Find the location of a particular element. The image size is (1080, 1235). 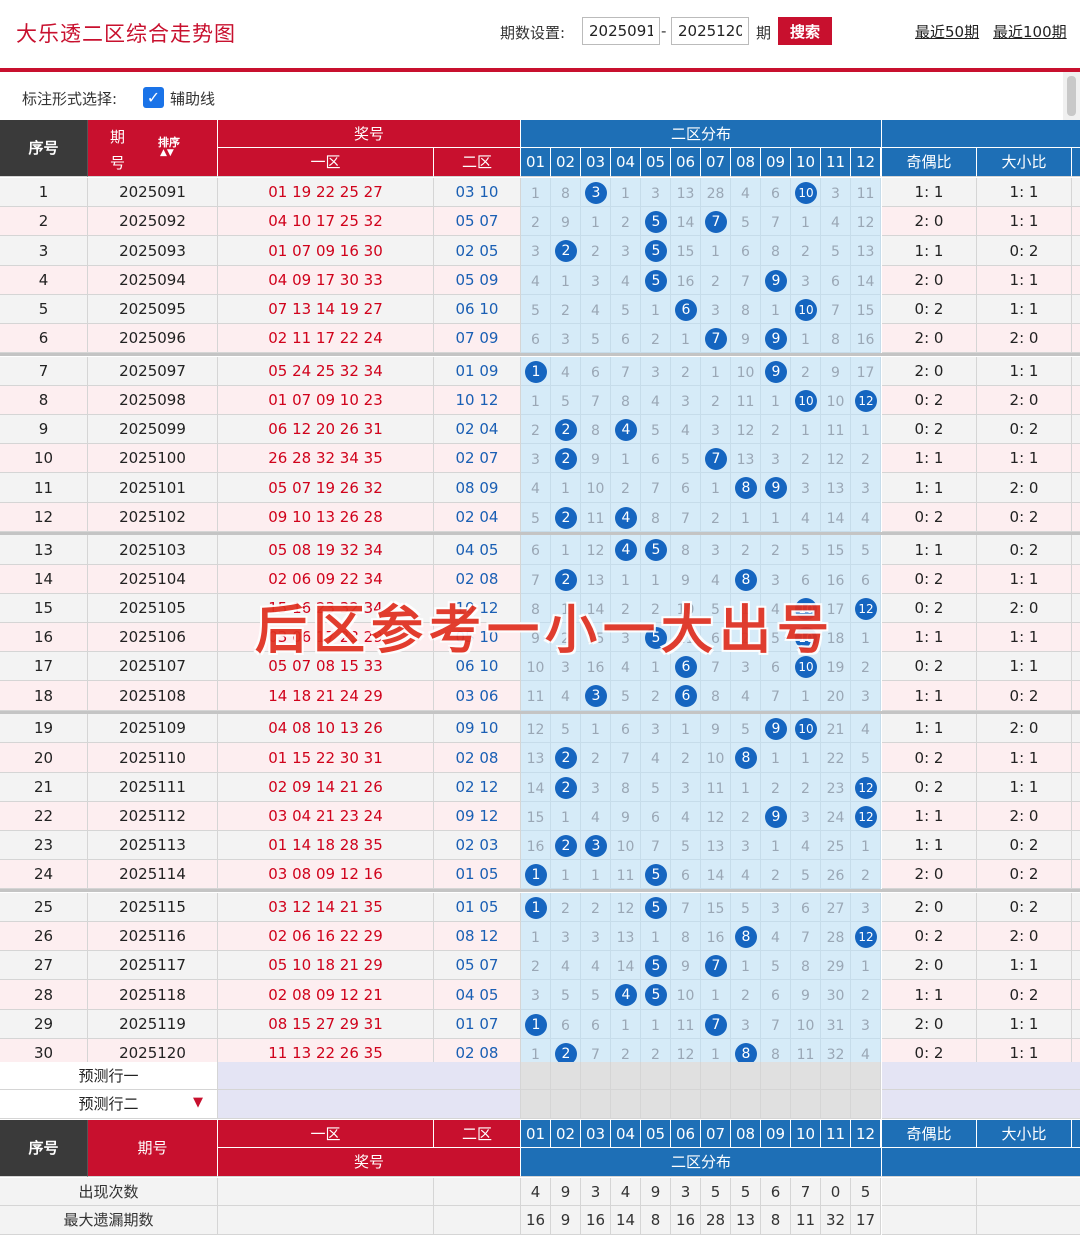

row-period: 2025117 is located at coordinates (153, 965).